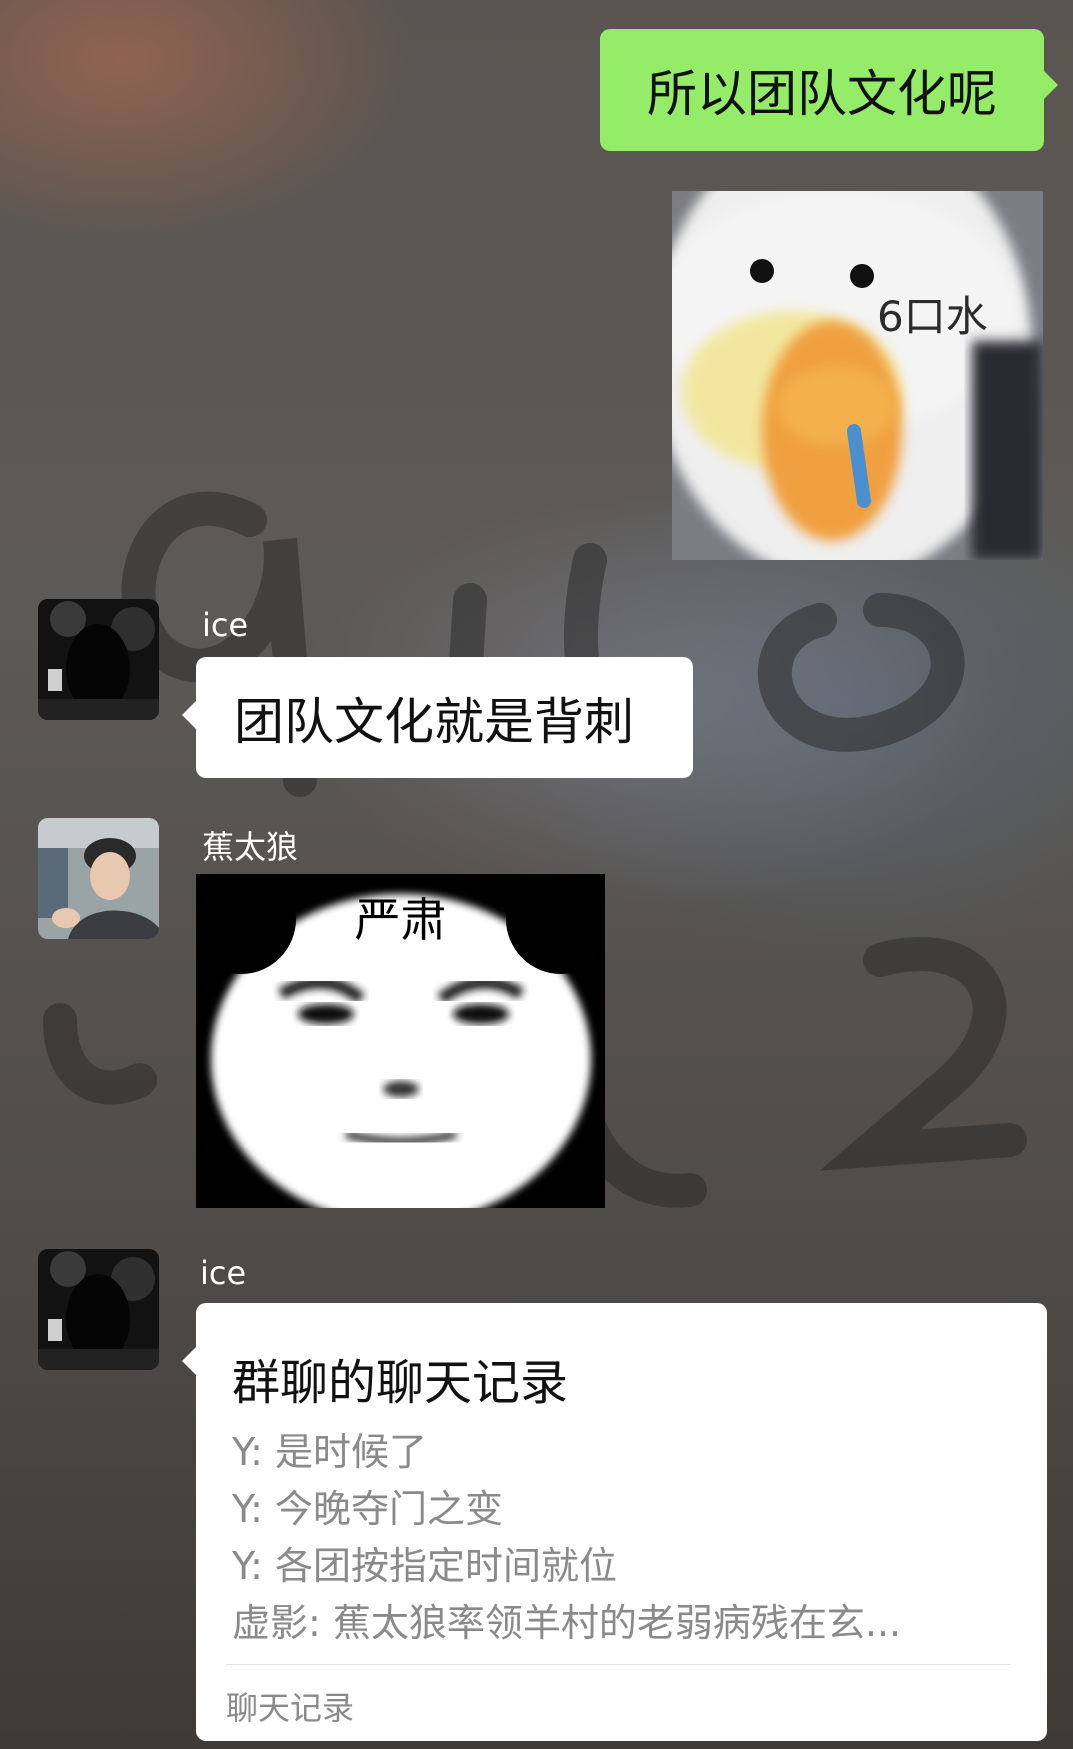 The image size is (1073, 1749). I want to click on chat-record-footer: 聊天记录, so click(290, 1708).